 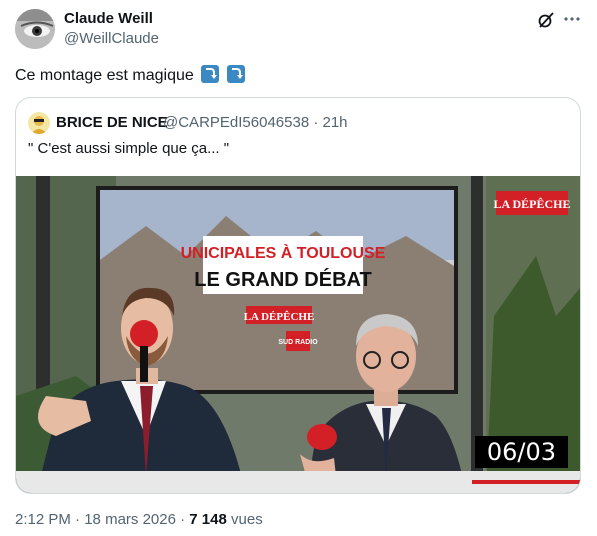 I want to click on quoted-author-avatar, so click(x=39, y=123).